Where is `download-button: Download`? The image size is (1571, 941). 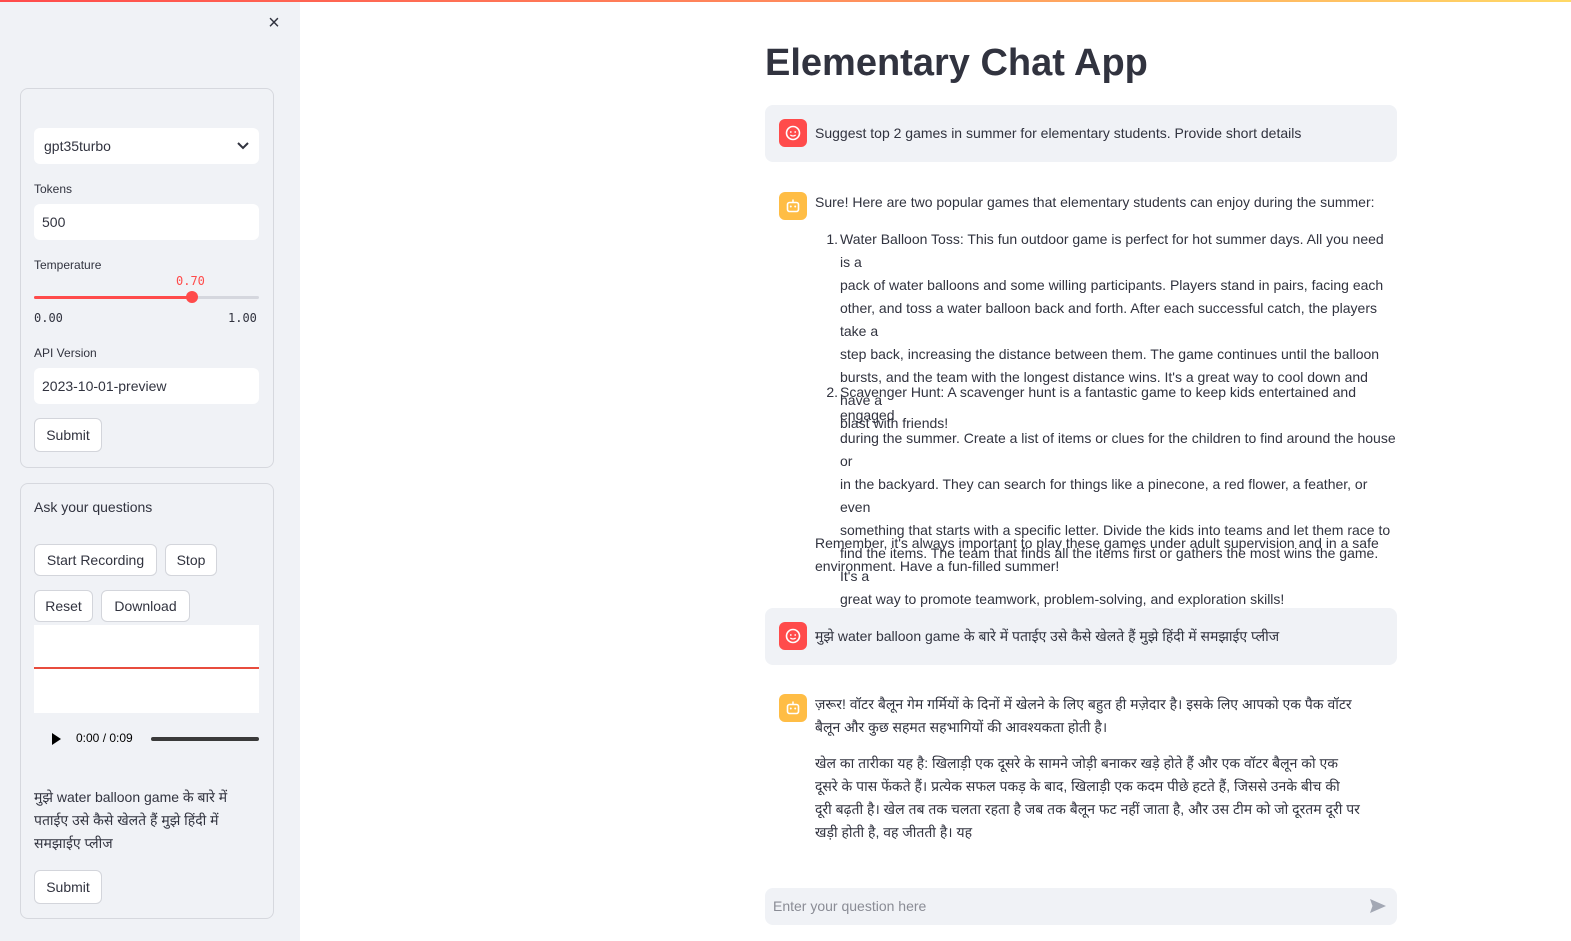 download-button: Download is located at coordinates (145, 606).